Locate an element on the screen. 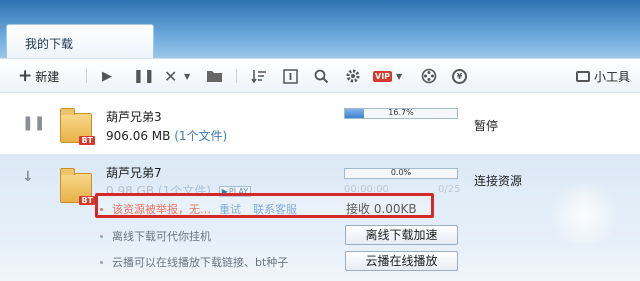 The image size is (640, 281). new-task-label: 新建 is located at coordinates (47, 76).